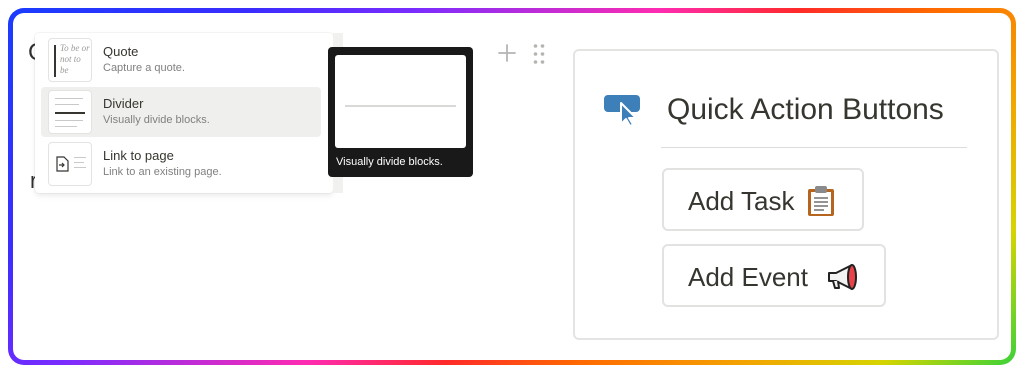  Describe the element at coordinates (70, 164) in the screenshot. I see `link-to-page-thumbnail-icon` at that location.